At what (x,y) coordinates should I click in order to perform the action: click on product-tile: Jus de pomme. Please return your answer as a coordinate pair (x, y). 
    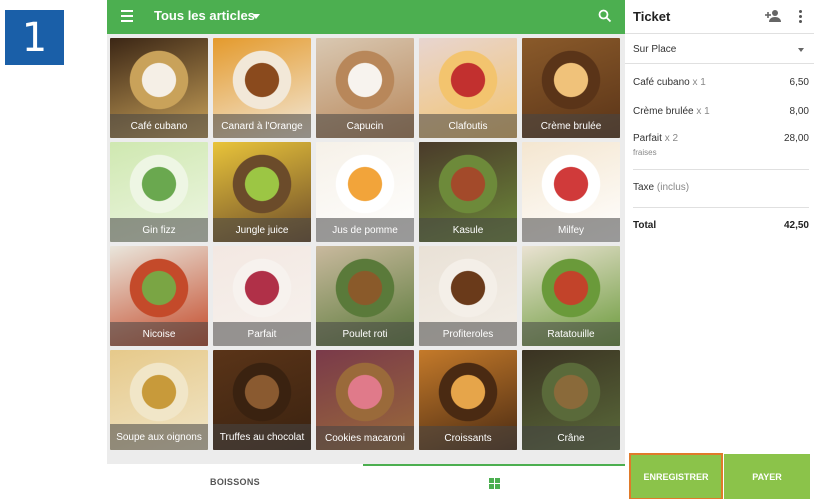
    Looking at the image, I should click on (365, 192).